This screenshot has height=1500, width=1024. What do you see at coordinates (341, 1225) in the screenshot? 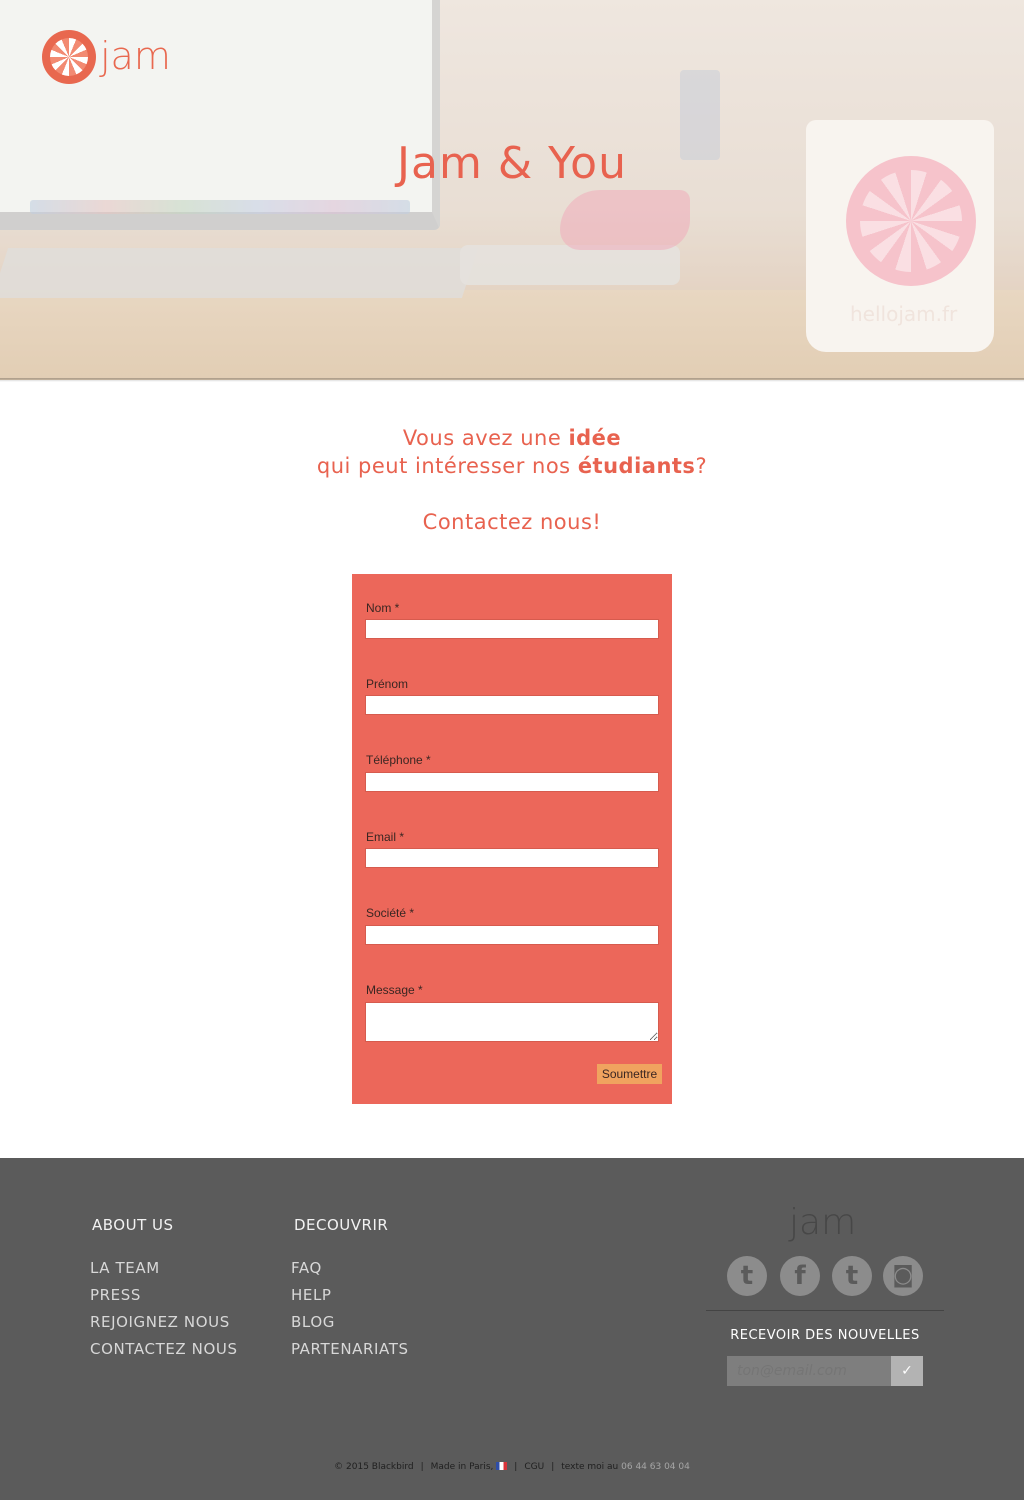
I see `footer-heading-decouvrir: DECOUVRIR` at bounding box center [341, 1225].